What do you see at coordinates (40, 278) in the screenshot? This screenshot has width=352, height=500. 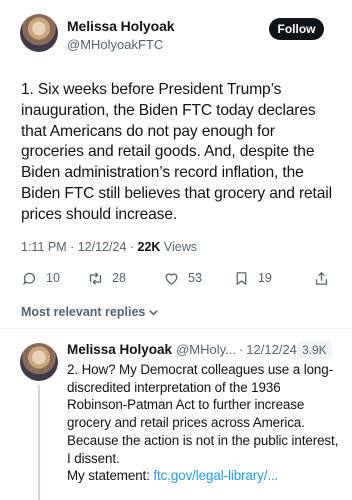 I see `reply-button: 10` at bounding box center [40, 278].